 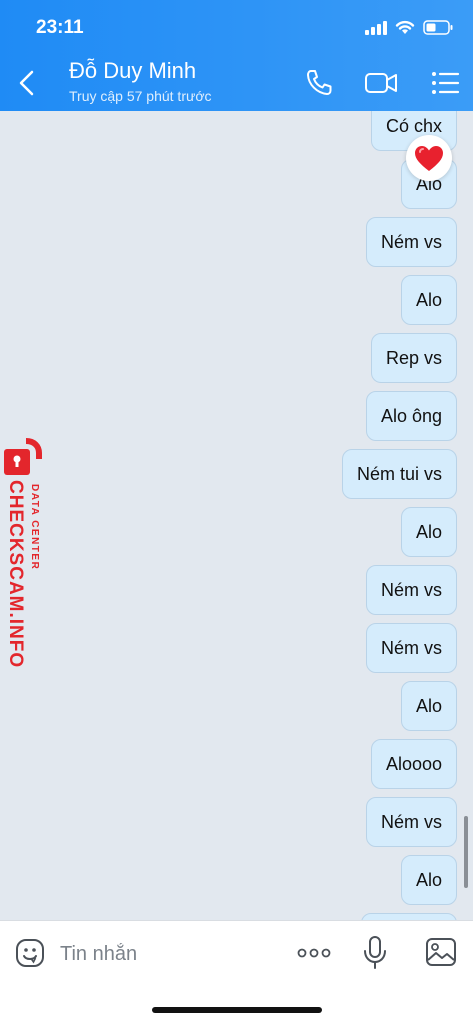 What do you see at coordinates (375, 953) in the screenshot?
I see `microphone-icon` at bounding box center [375, 953].